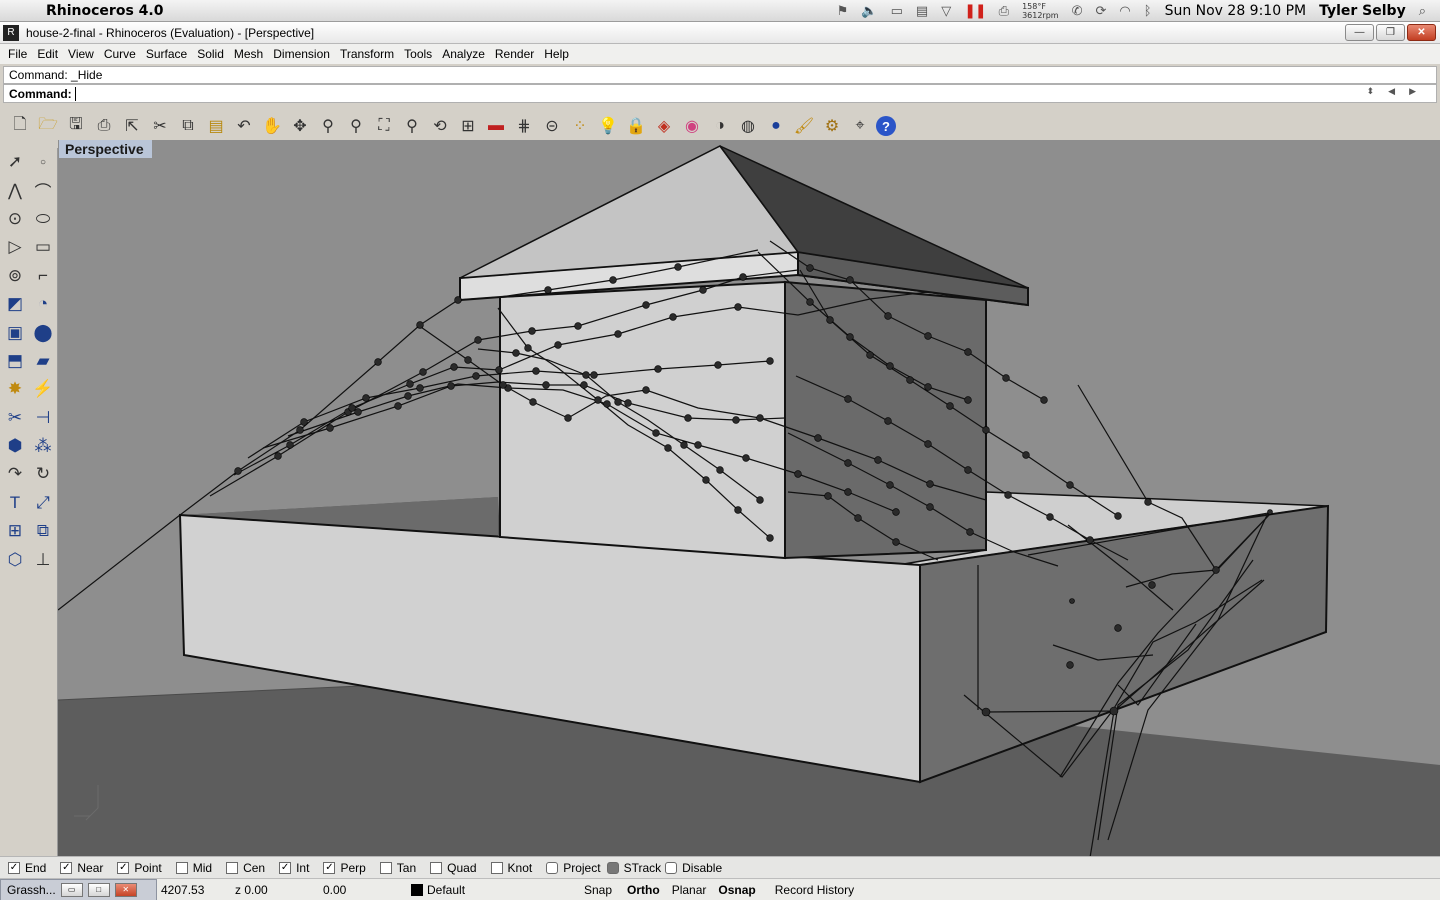  I want to click on menu-surface: Surface, so click(166, 54).